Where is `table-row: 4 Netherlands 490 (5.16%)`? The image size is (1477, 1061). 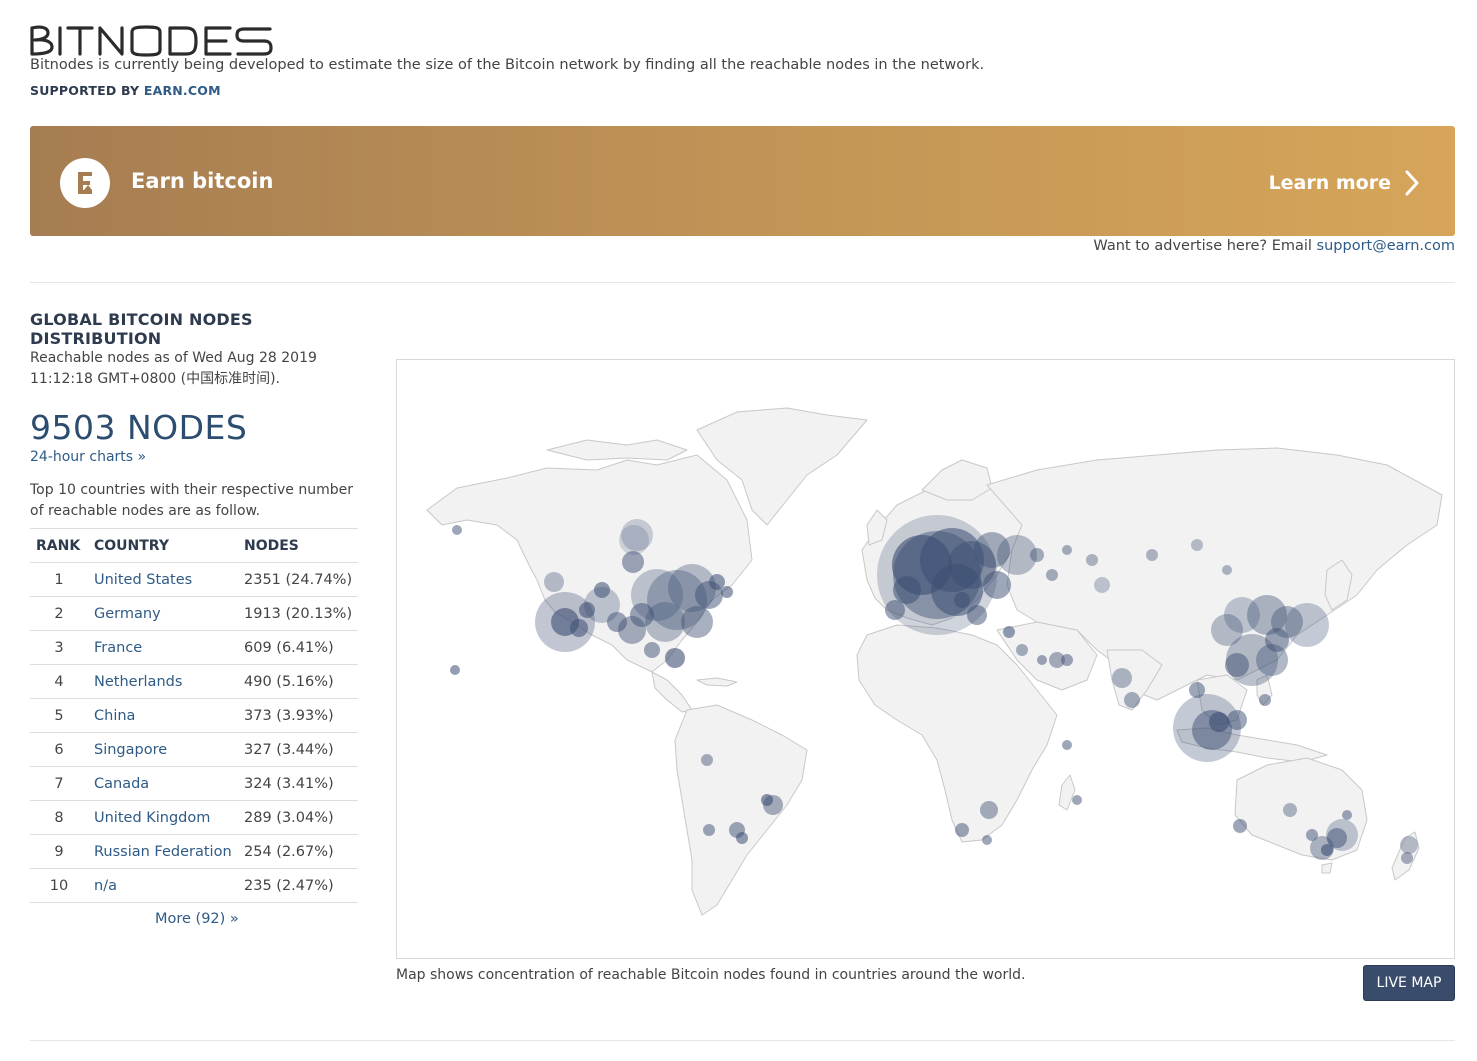 table-row: 4 Netherlands 490 (5.16%) is located at coordinates (194, 681).